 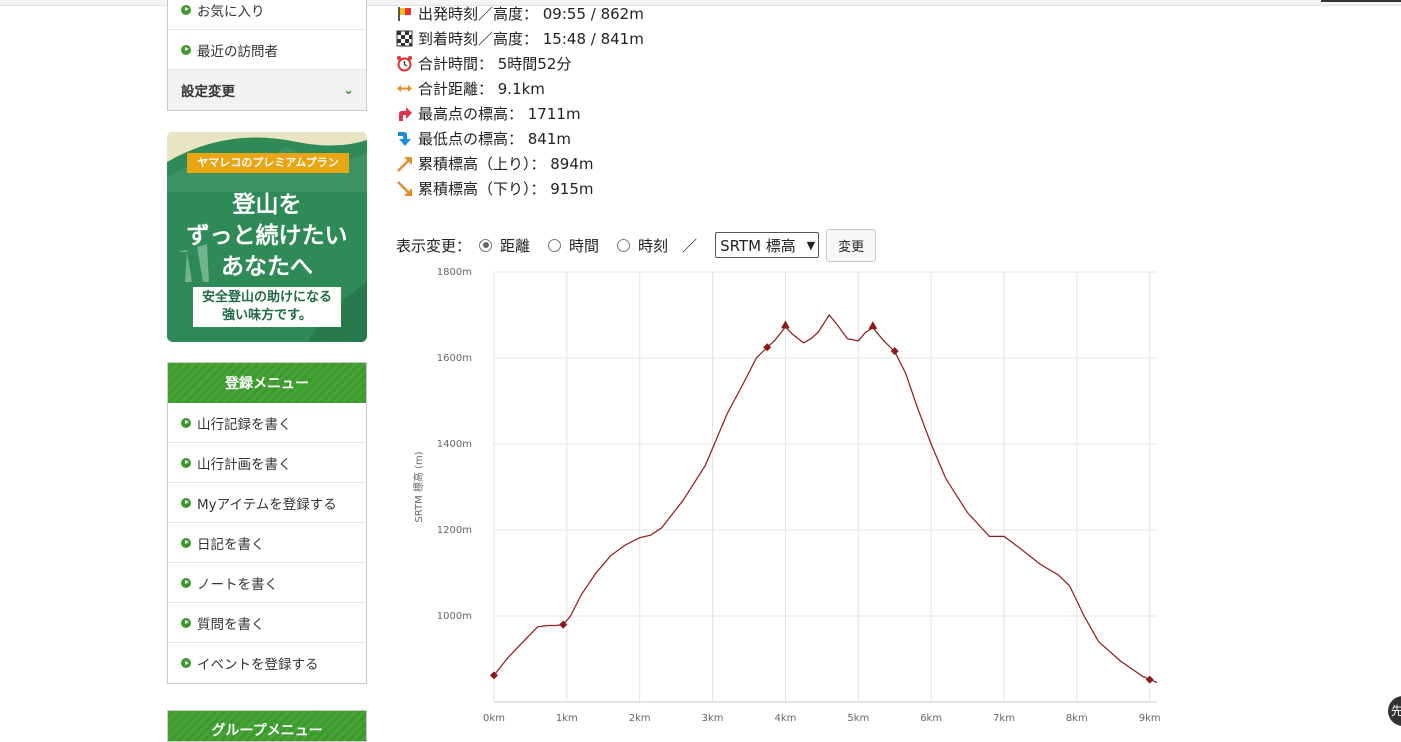 What do you see at coordinates (434, 245) in the screenshot?
I see `display-change-label: 表示変更：` at bounding box center [434, 245].